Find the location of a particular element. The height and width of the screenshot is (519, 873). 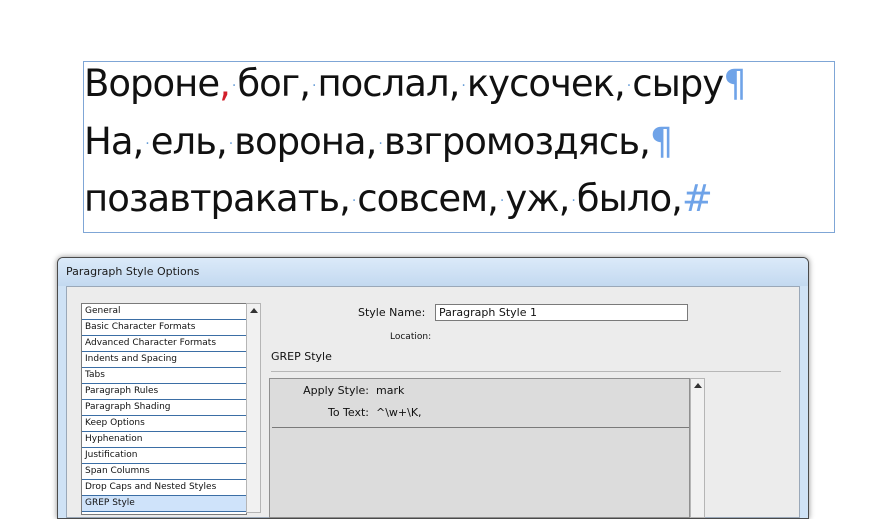

text-line-2: На, ·ель, ·ворона, ·взгромоздясь,¶ is located at coordinates (379, 149).